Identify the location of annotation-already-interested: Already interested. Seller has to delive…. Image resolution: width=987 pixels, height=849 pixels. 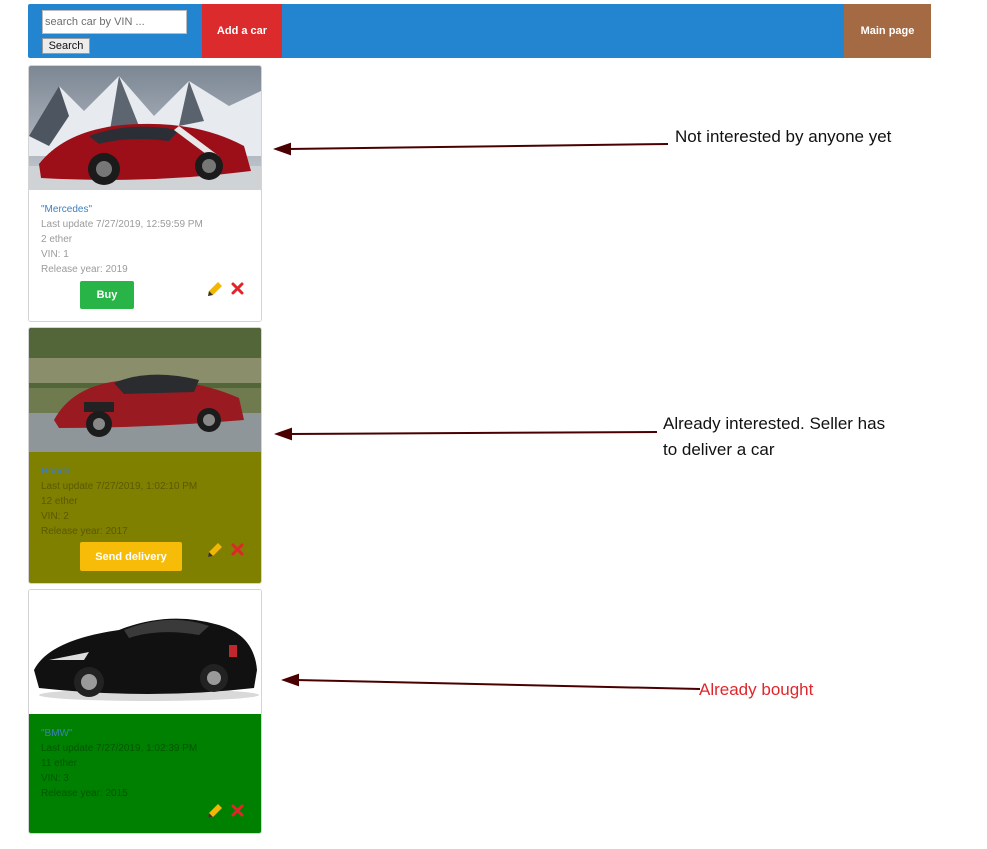
(774, 436).